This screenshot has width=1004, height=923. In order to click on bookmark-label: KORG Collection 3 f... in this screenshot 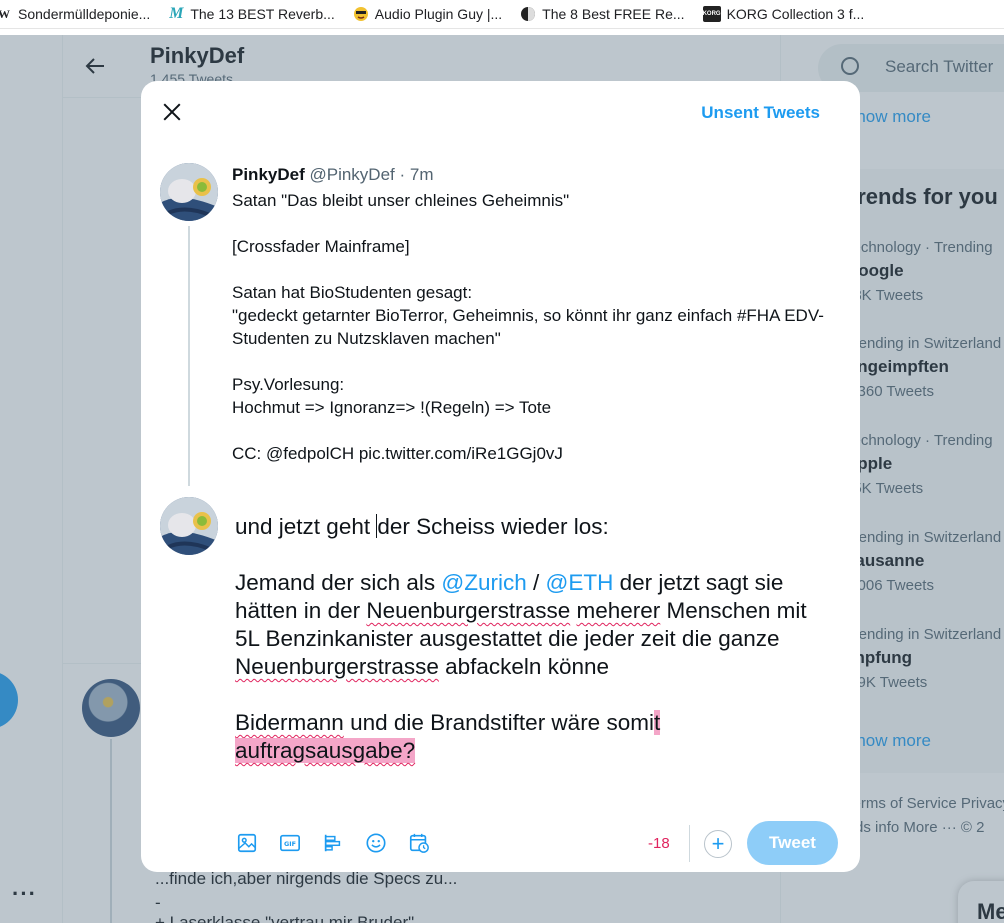, I will do `click(795, 14)`.